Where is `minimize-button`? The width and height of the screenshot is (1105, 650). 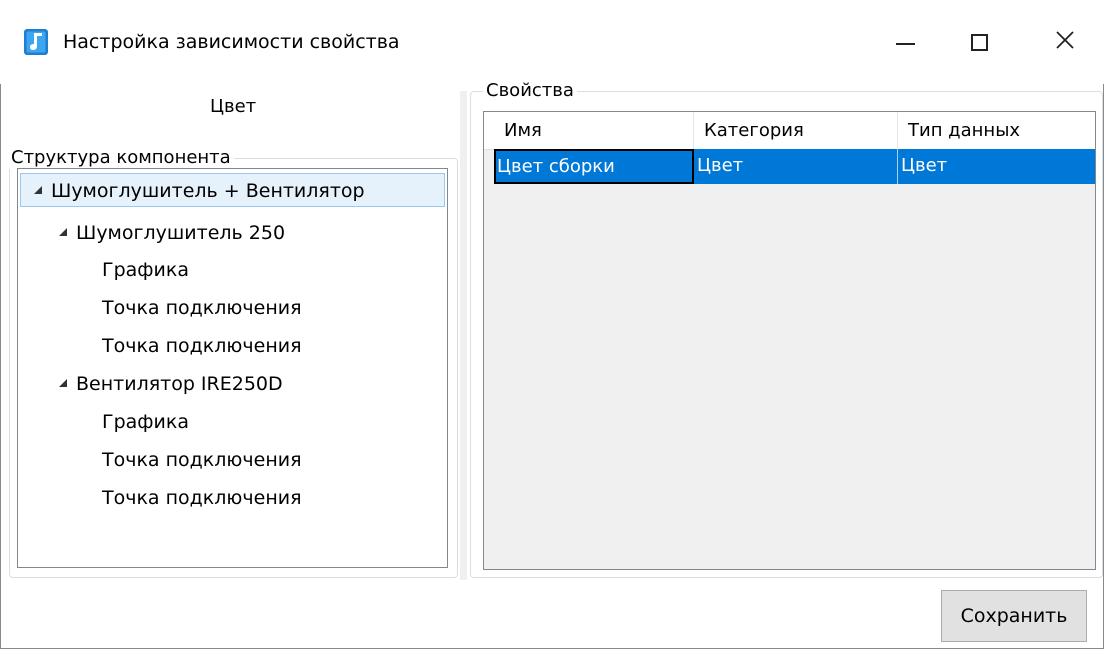 minimize-button is located at coordinates (905, 42).